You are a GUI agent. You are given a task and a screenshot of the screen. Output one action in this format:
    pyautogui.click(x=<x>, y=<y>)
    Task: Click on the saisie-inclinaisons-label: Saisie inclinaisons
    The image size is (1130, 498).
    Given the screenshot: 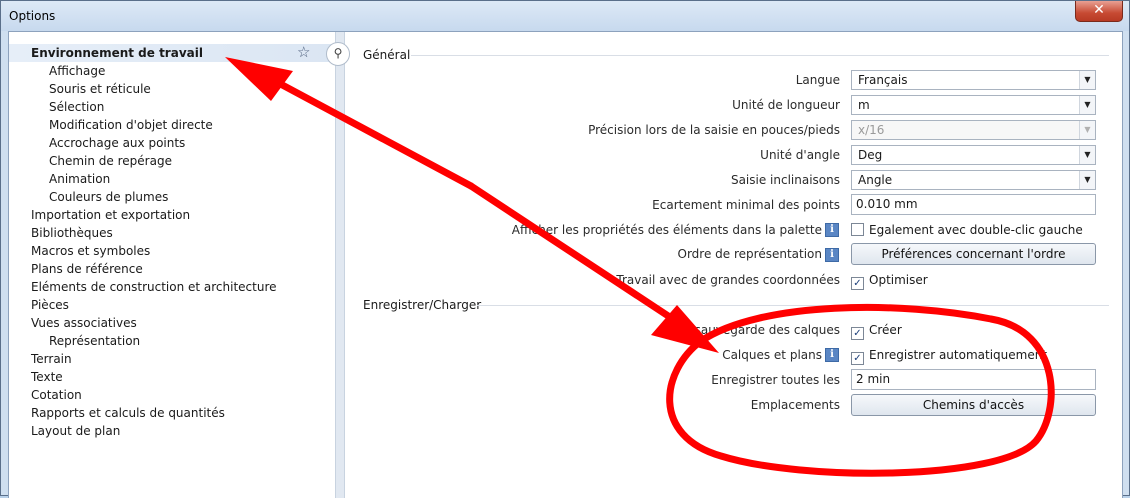 What is the action you would take?
    pyautogui.click(x=785, y=180)
    